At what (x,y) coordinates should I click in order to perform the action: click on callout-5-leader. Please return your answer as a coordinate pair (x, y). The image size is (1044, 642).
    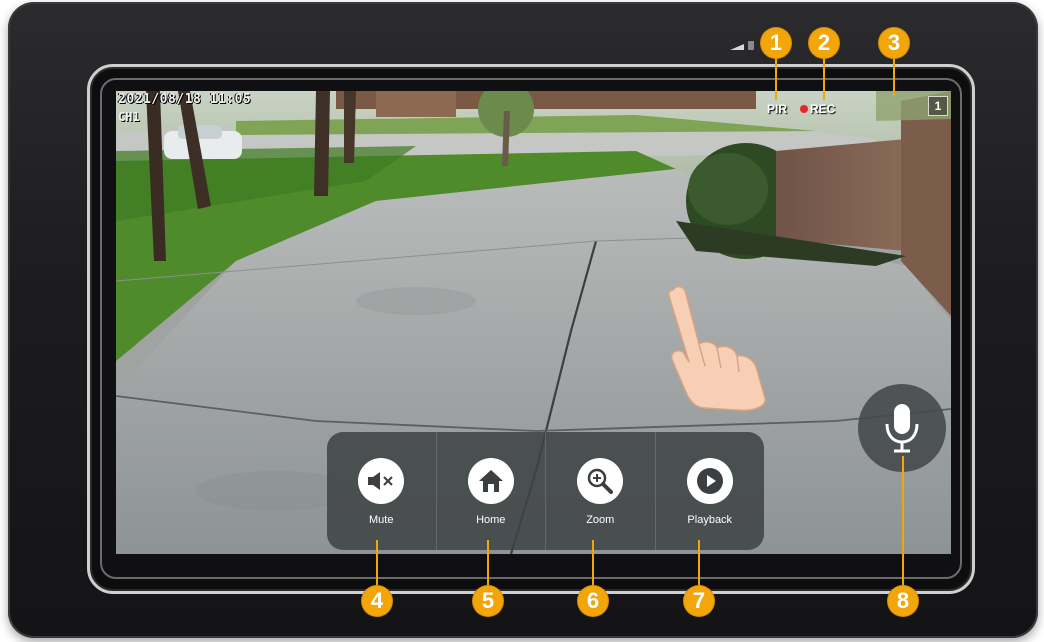
    Looking at the image, I should click on (488, 563).